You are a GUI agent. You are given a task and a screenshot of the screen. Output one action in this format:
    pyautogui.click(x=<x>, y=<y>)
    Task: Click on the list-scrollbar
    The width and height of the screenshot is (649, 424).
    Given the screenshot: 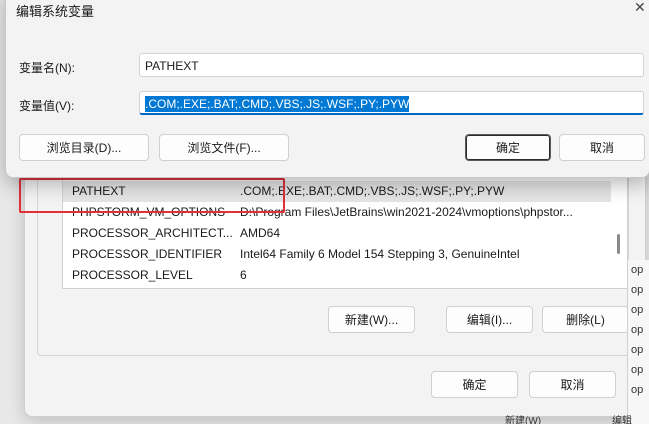 What is the action you would take?
    pyautogui.click(x=618, y=244)
    